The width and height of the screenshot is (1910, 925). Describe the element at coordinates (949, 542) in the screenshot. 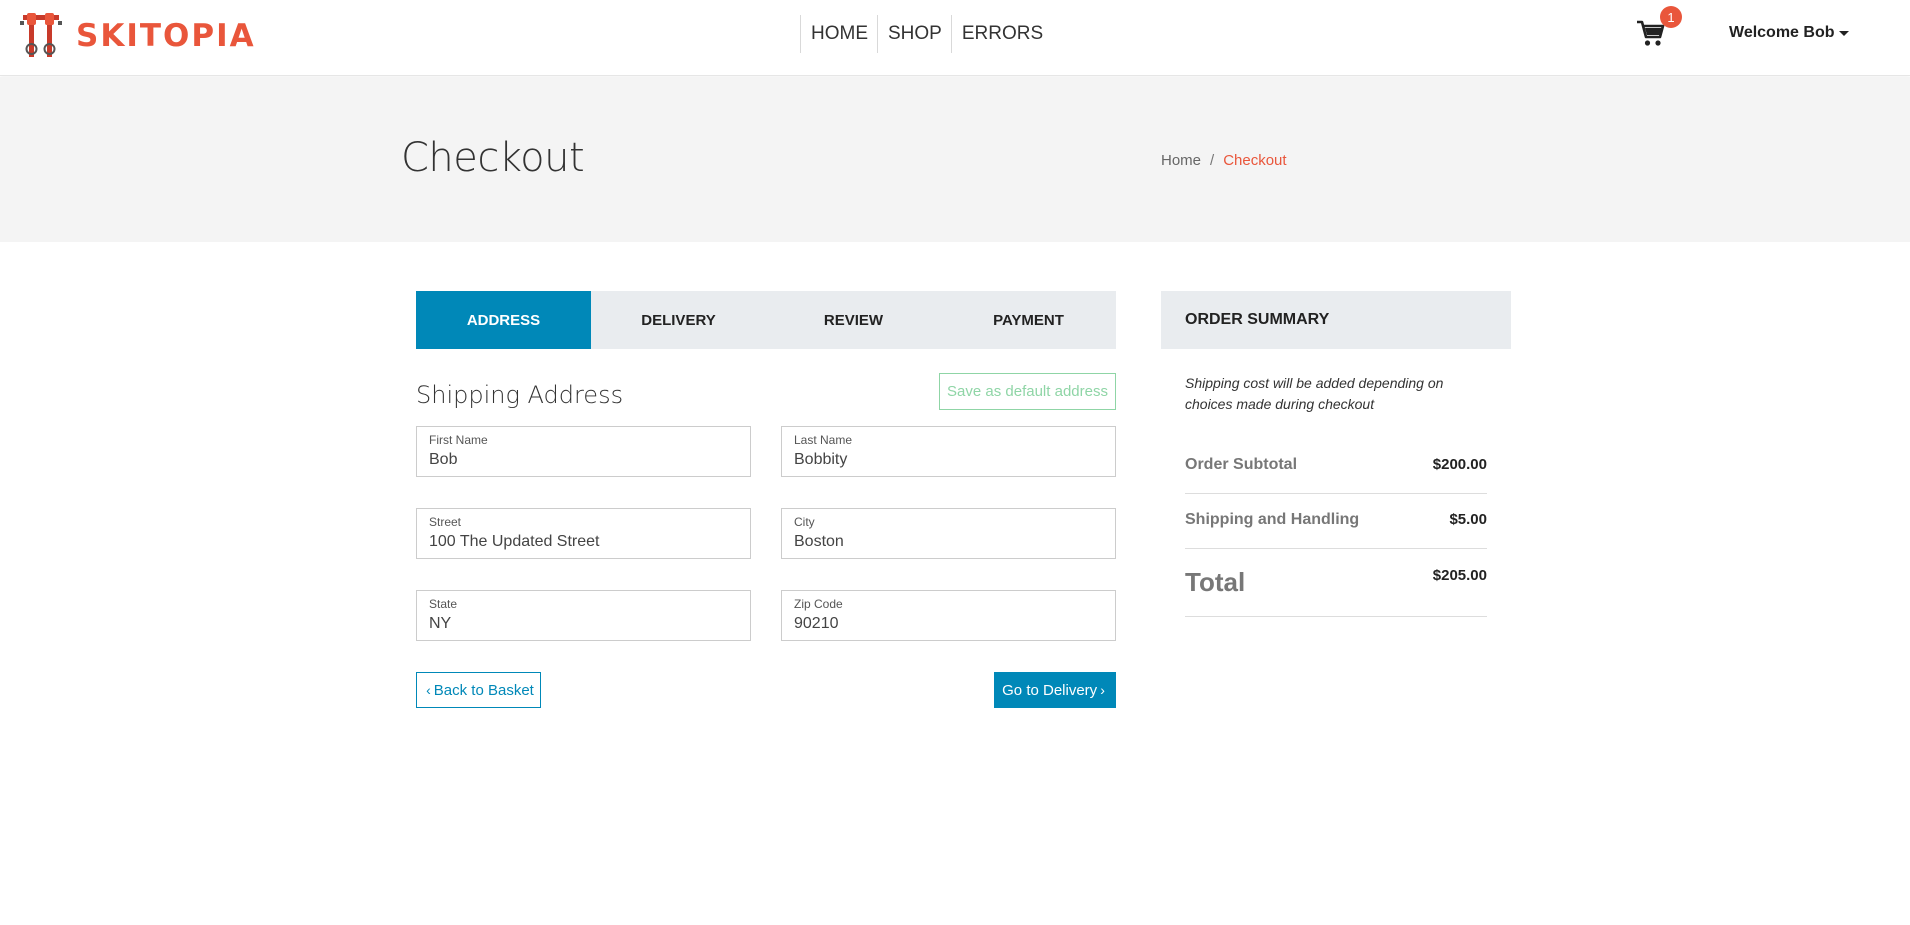

I see `city-input` at that location.